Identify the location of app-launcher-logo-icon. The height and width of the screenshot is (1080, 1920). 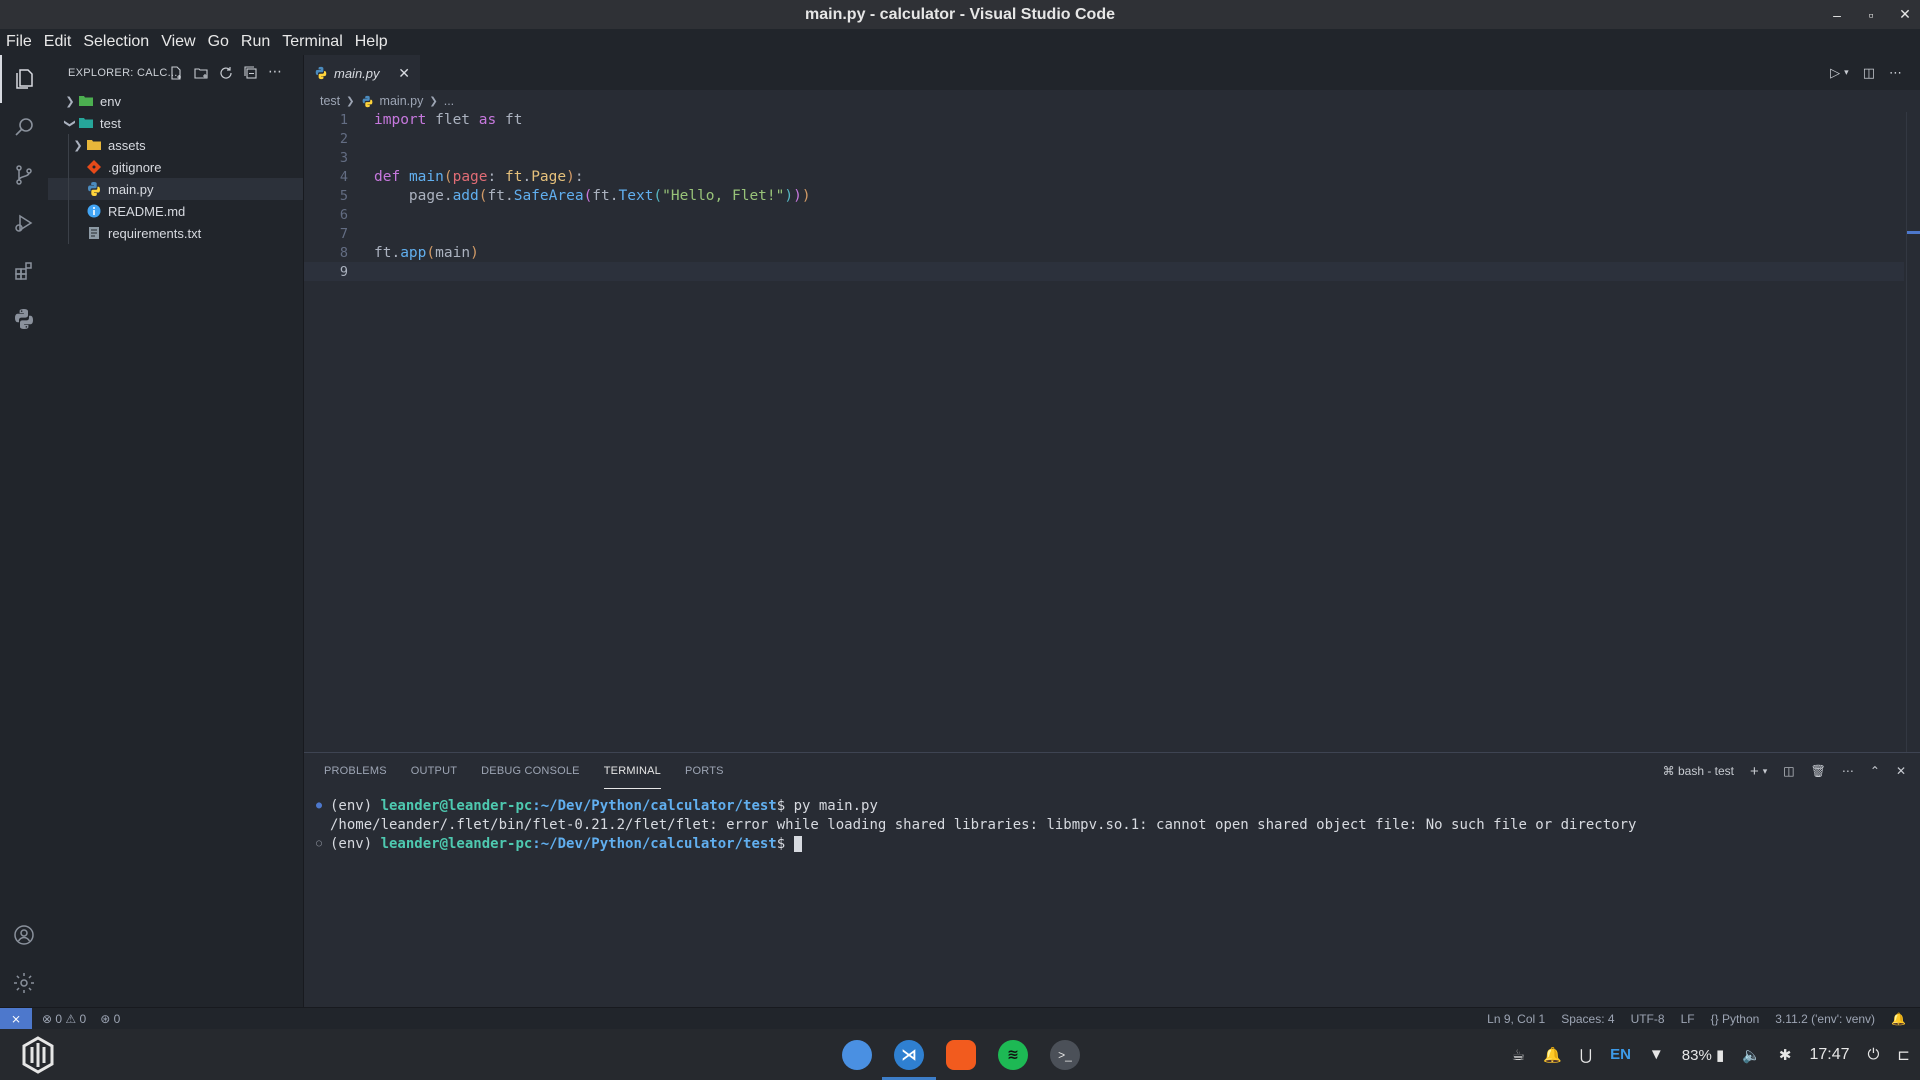
(38, 1055).